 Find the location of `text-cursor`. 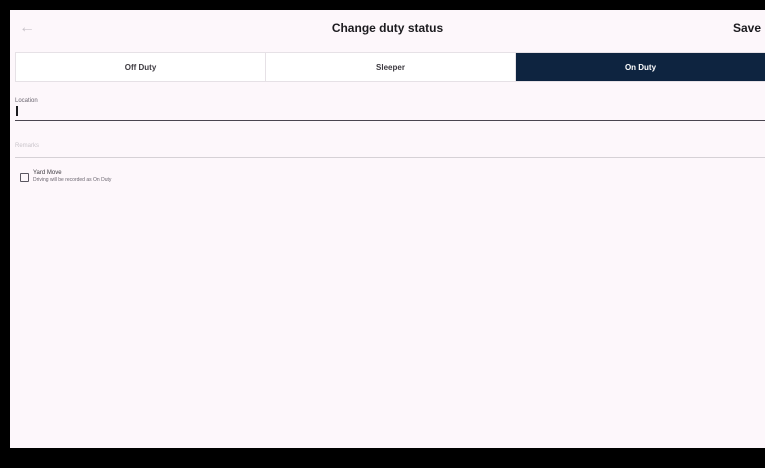

text-cursor is located at coordinates (17, 111).